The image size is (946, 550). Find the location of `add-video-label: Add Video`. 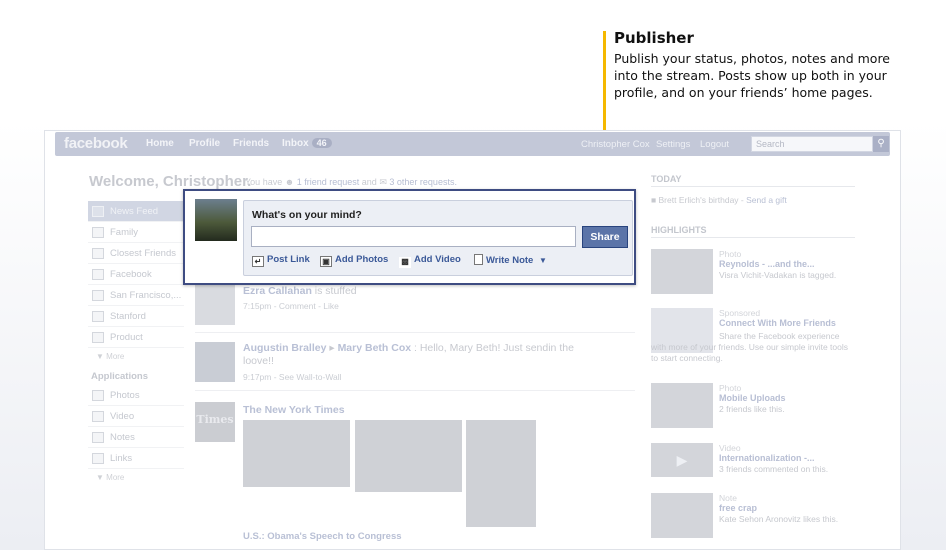

add-video-label: Add Video is located at coordinates (437, 259).